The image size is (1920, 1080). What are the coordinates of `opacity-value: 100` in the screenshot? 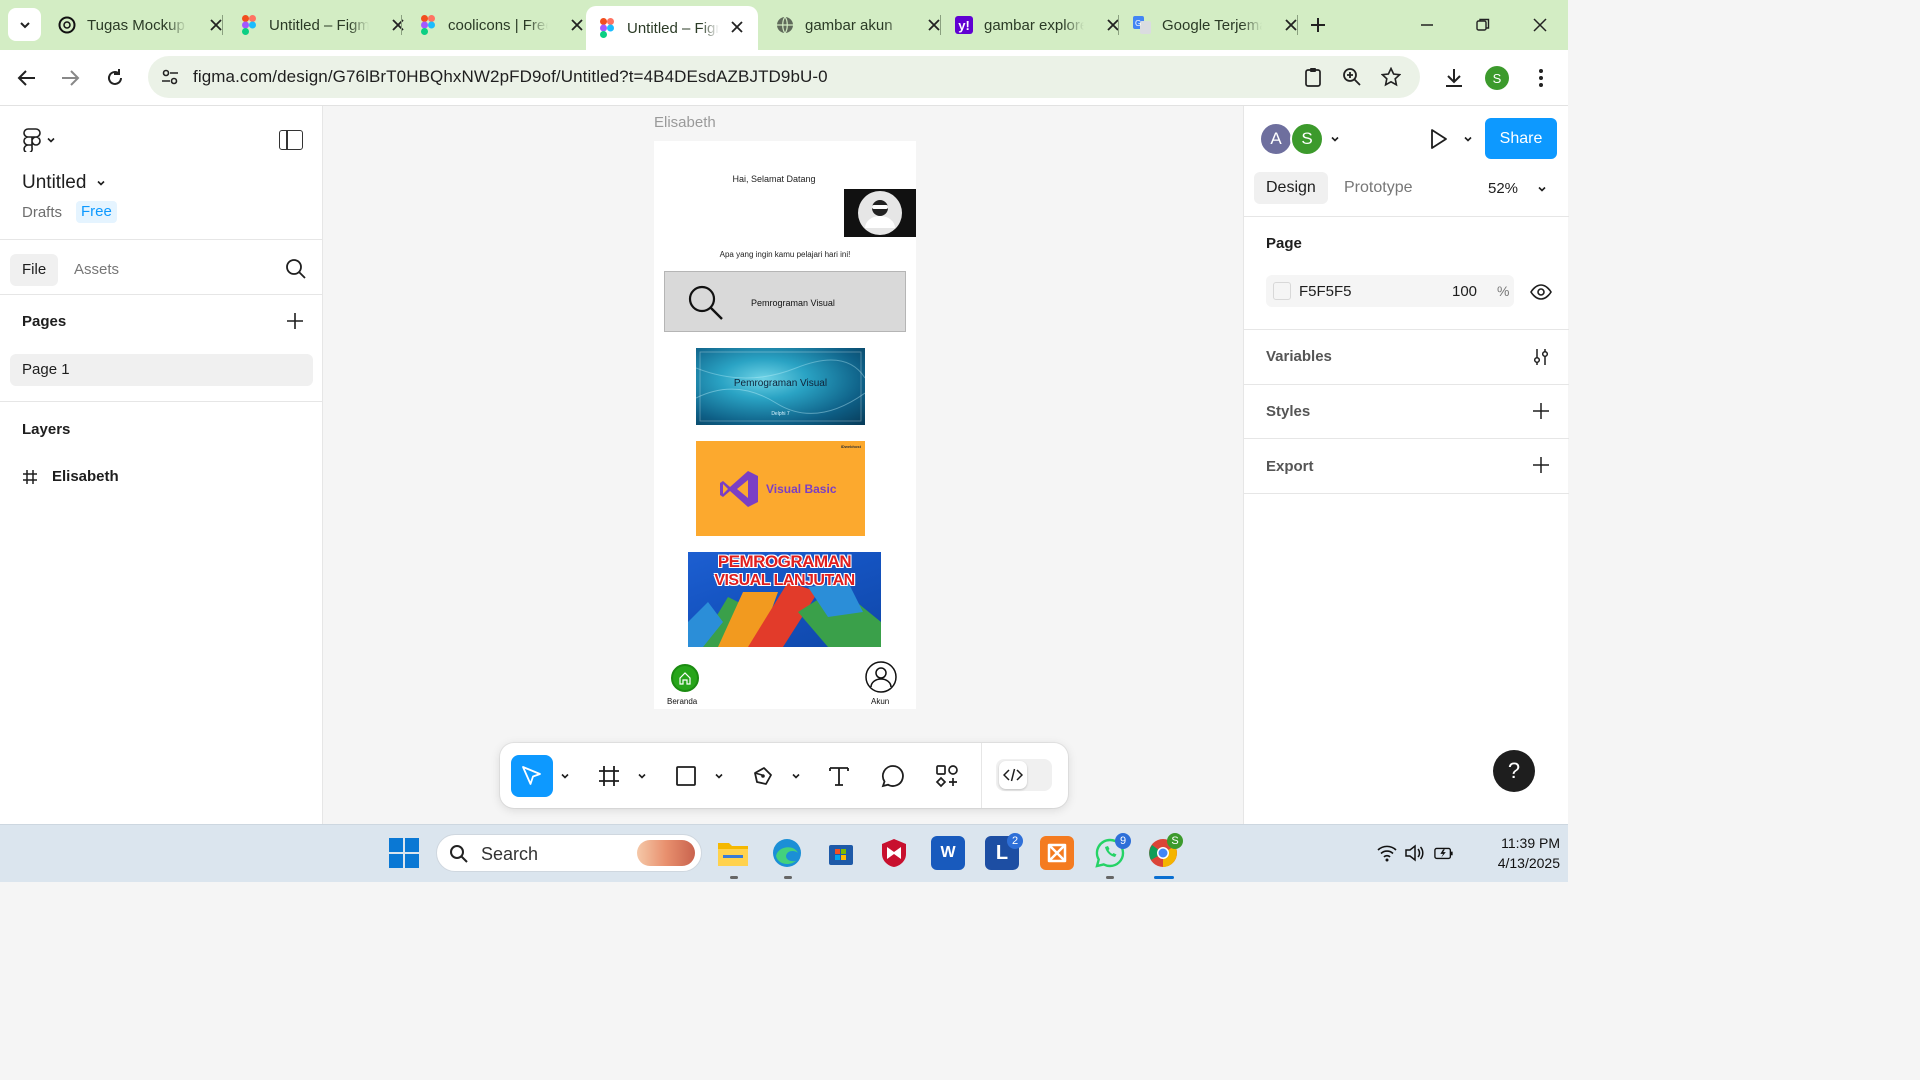 It's located at (1464, 291).